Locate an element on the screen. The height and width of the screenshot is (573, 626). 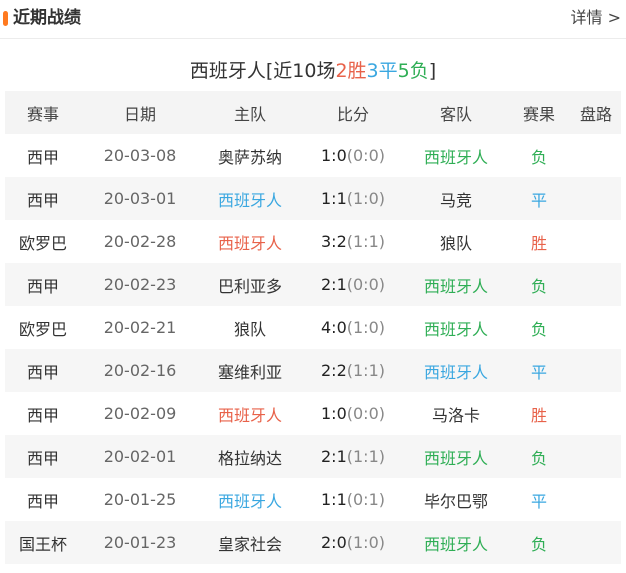
column-header-home: 主队 is located at coordinates (249, 114).